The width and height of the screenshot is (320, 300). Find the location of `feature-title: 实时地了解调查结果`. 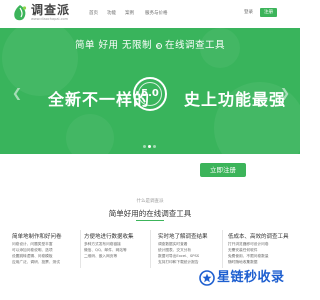

feature-title: 实时地了解调查结果 is located at coordinates (183, 237).